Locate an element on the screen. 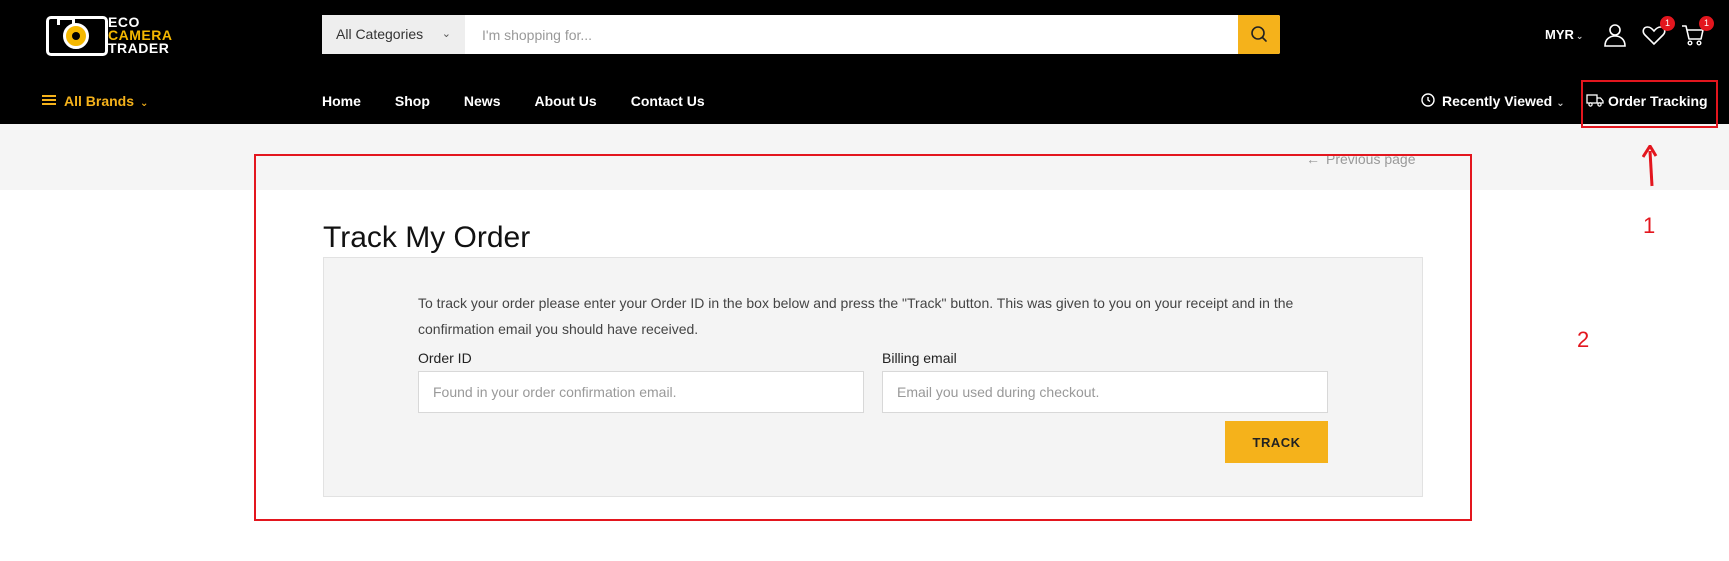 The width and height of the screenshot is (1729, 561). category-select-label: All Categories is located at coordinates (380, 34).